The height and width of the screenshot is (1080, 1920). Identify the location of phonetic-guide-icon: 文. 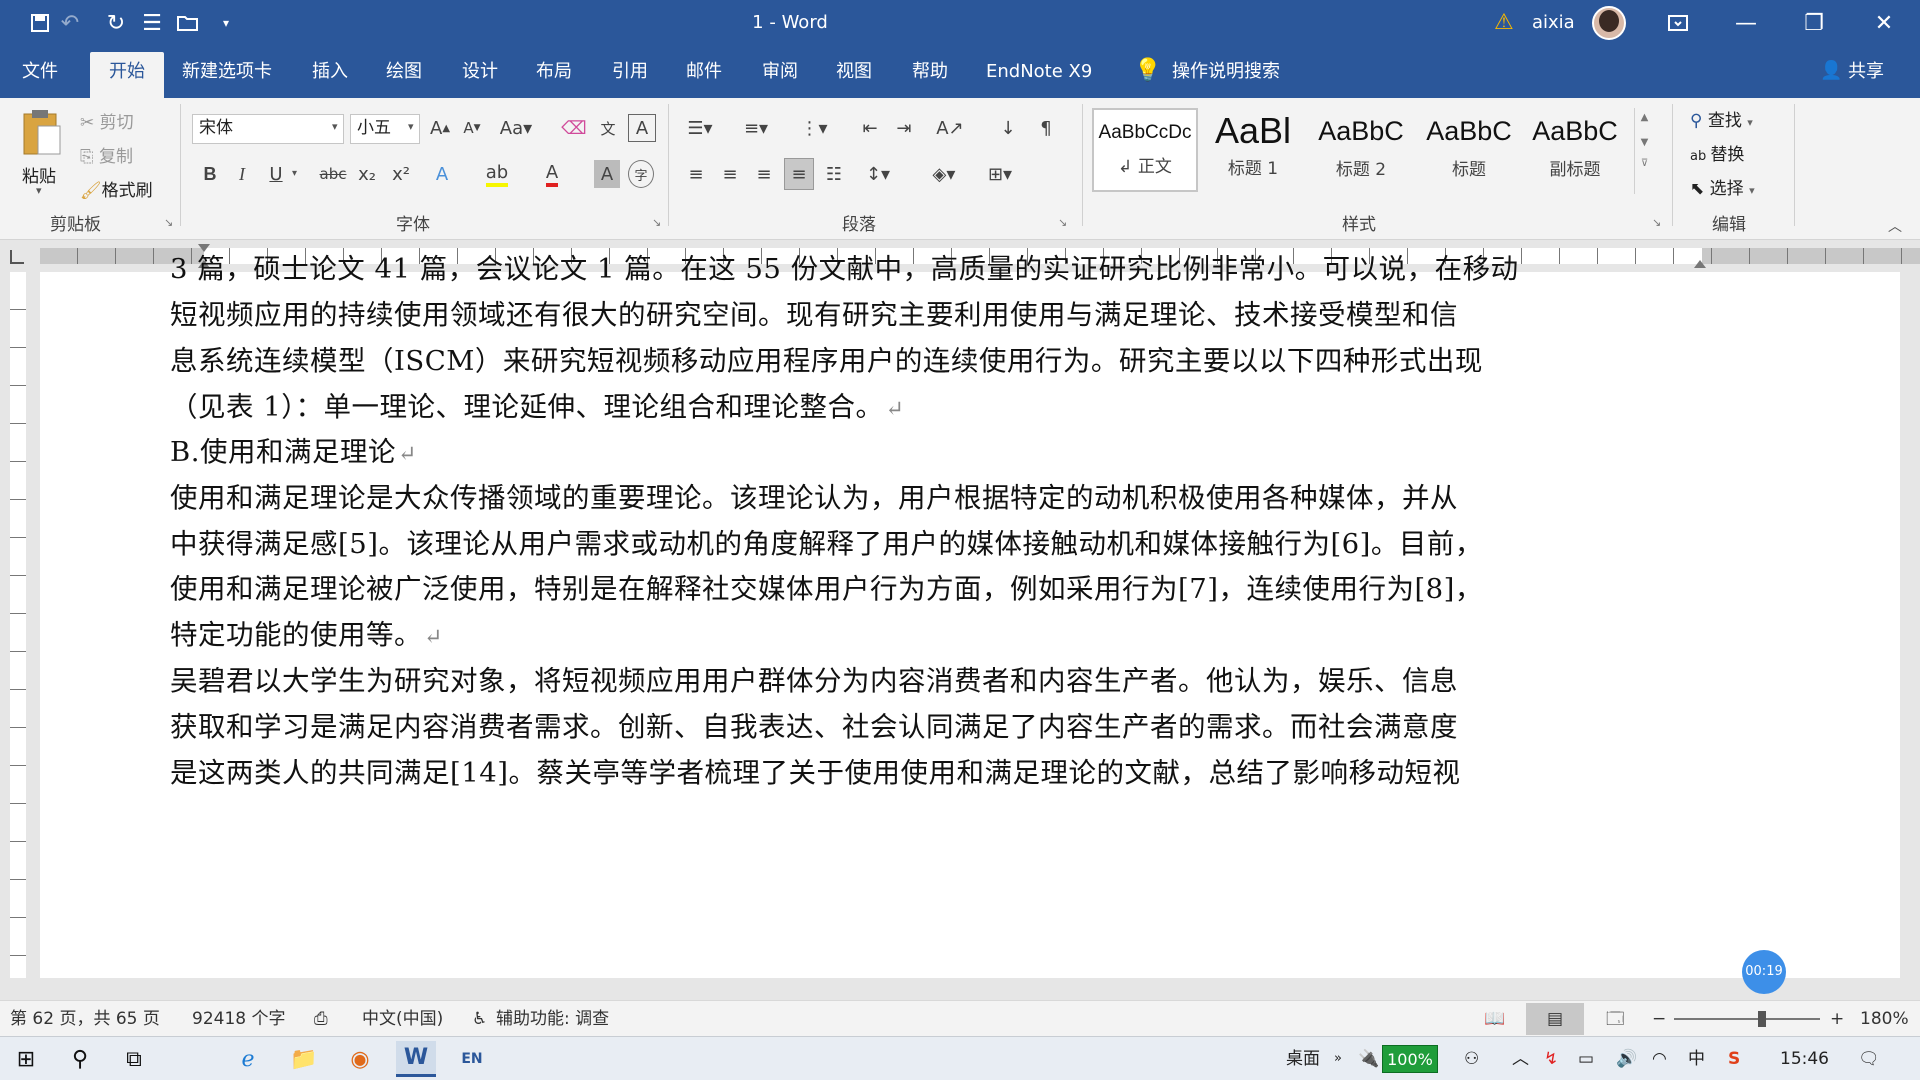
(608, 128).